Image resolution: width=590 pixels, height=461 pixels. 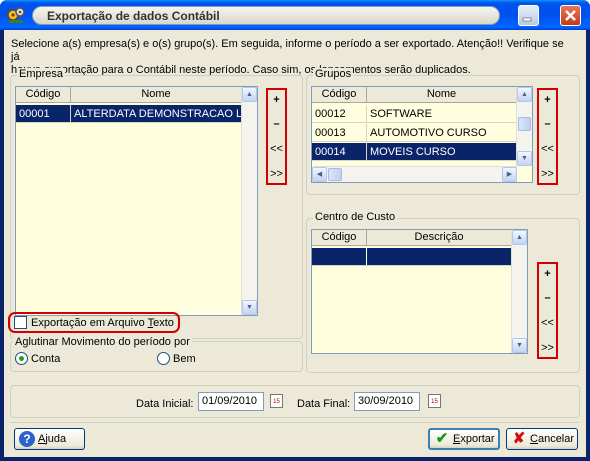 What do you see at coordinates (477, 439) in the screenshot?
I see `export-rest: xportar` at bounding box center [477, 439].